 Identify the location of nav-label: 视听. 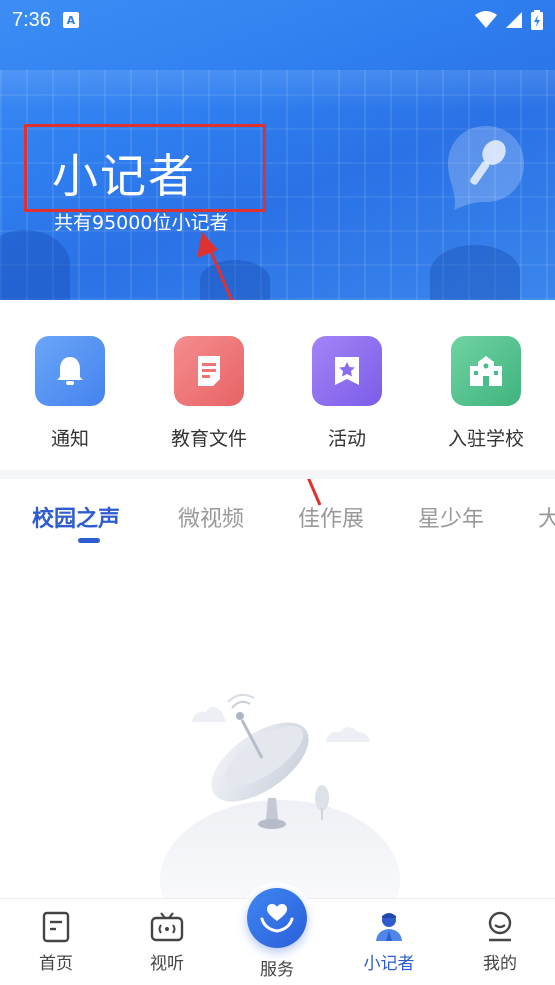
(167, 964).